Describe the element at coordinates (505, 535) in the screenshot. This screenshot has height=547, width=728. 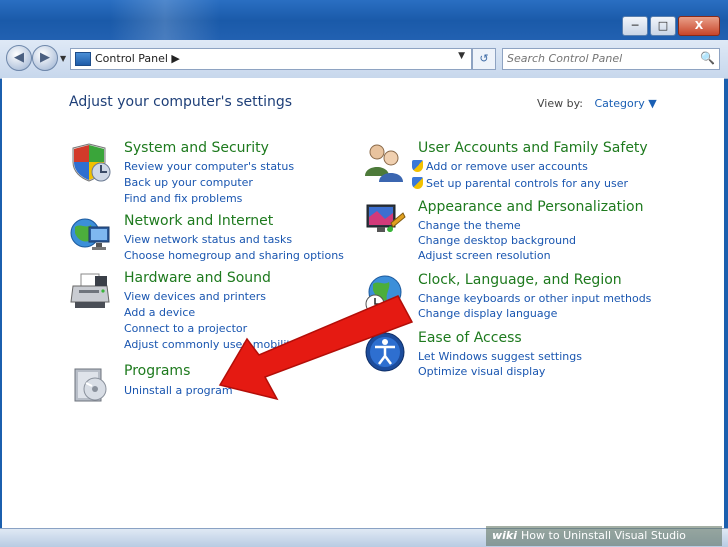
I see `watermark-brand: wiki` at that location.